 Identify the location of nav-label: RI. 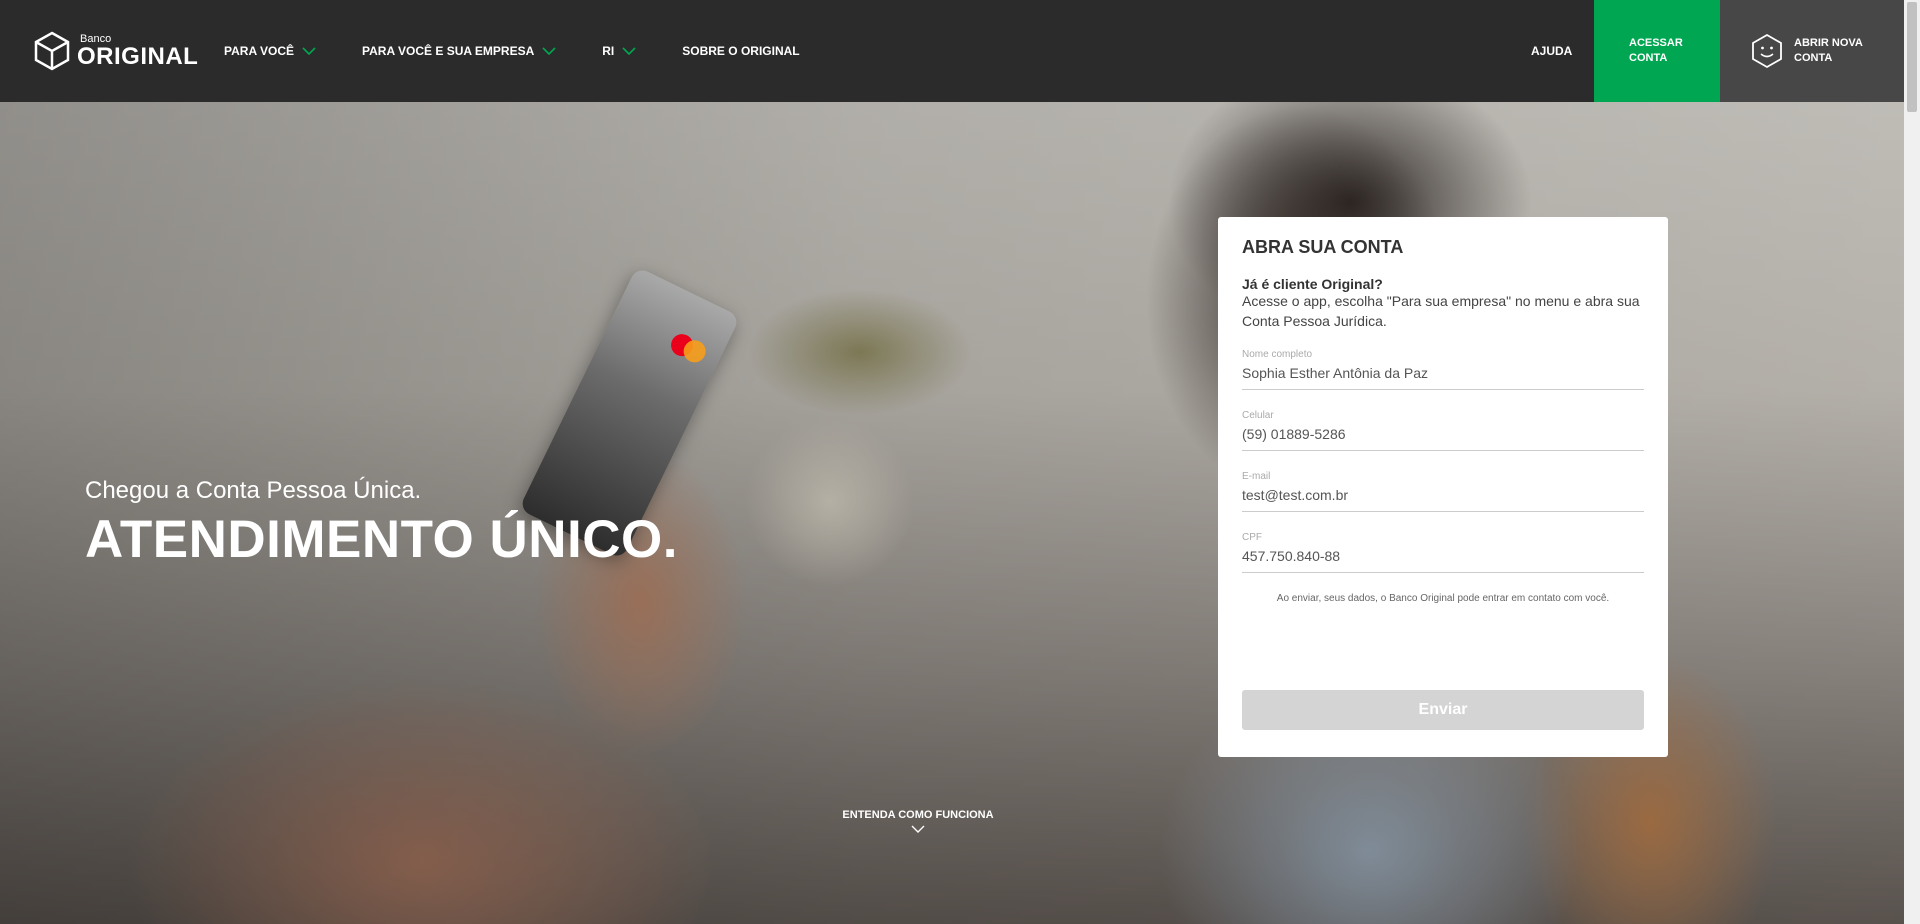
(608, 51).